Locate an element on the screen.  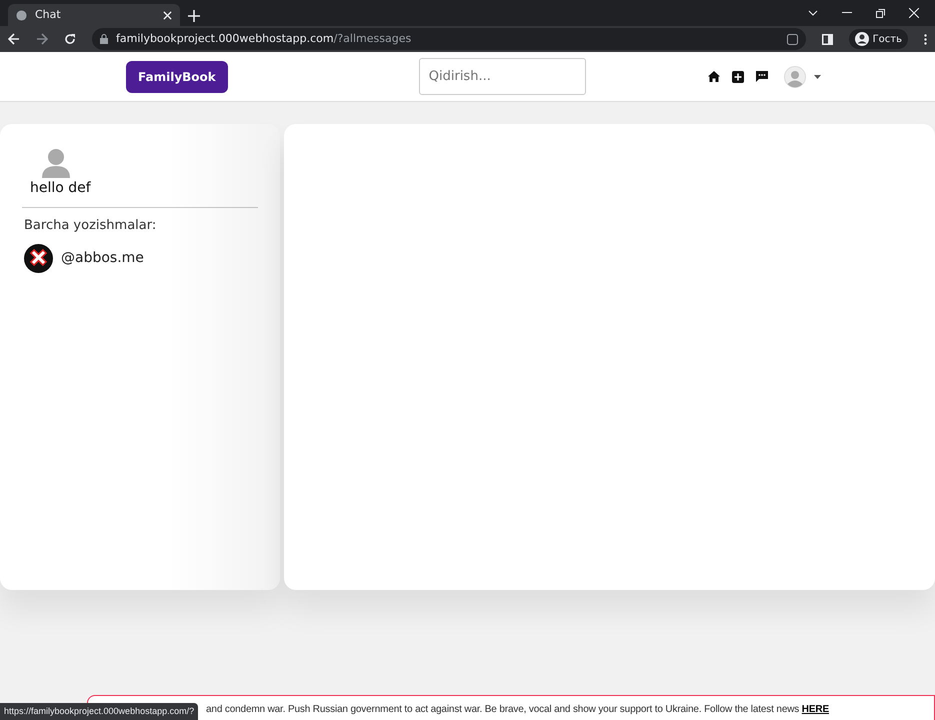
user-name: hello def is located at coordinates (60, 188).